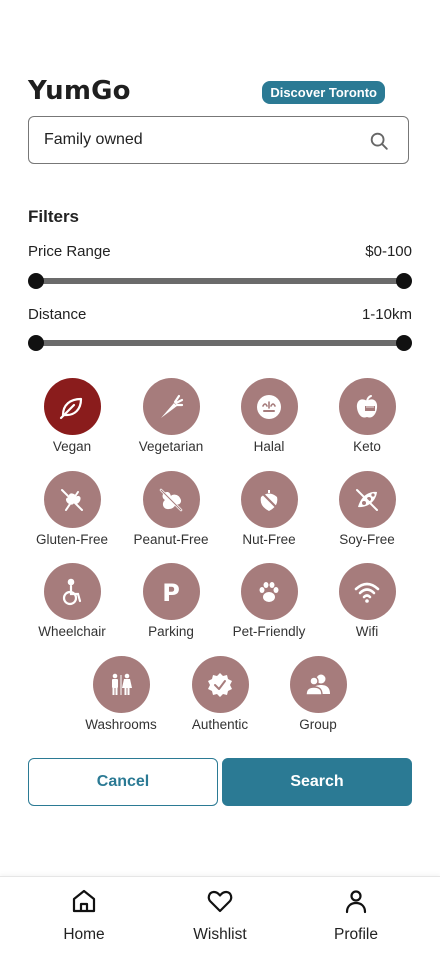 The height and width of the screenshot is (956, 440). What do you see at coordinates (356, 917) in the screenshot?
I see `nav-profile: Profile` at bounding box center [356, 917].